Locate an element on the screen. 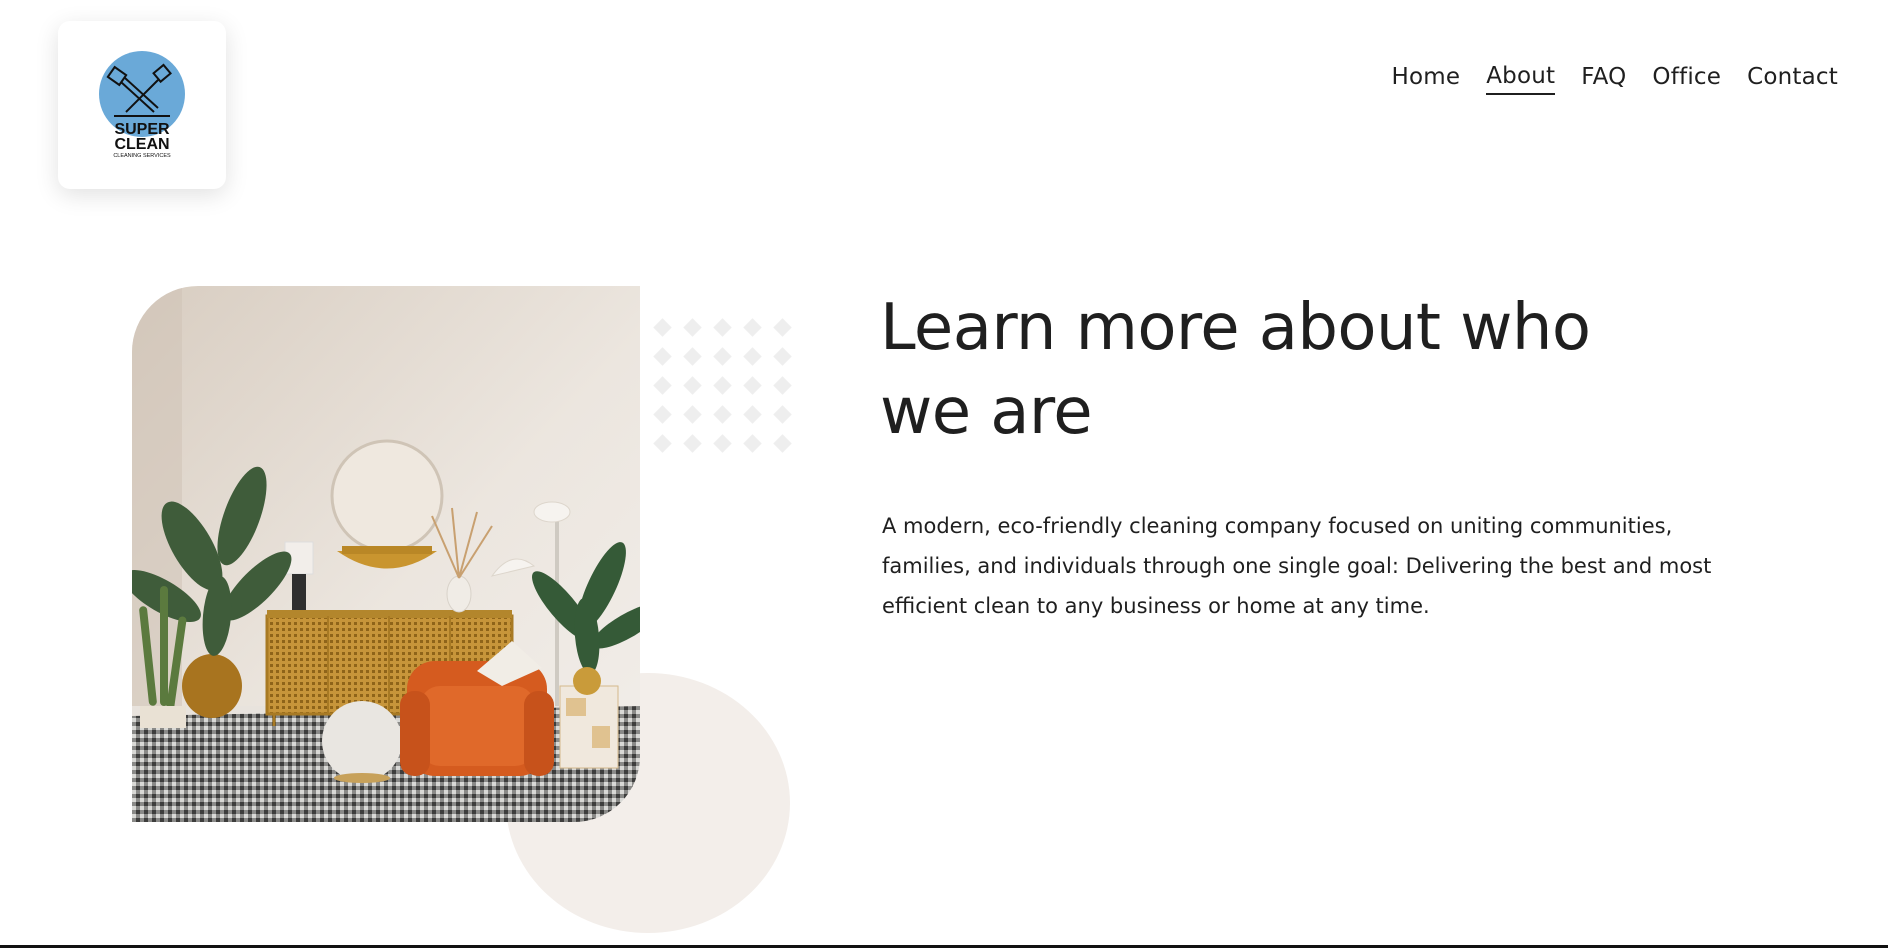  nav-office: Office is located at coordinates (1686, 79).